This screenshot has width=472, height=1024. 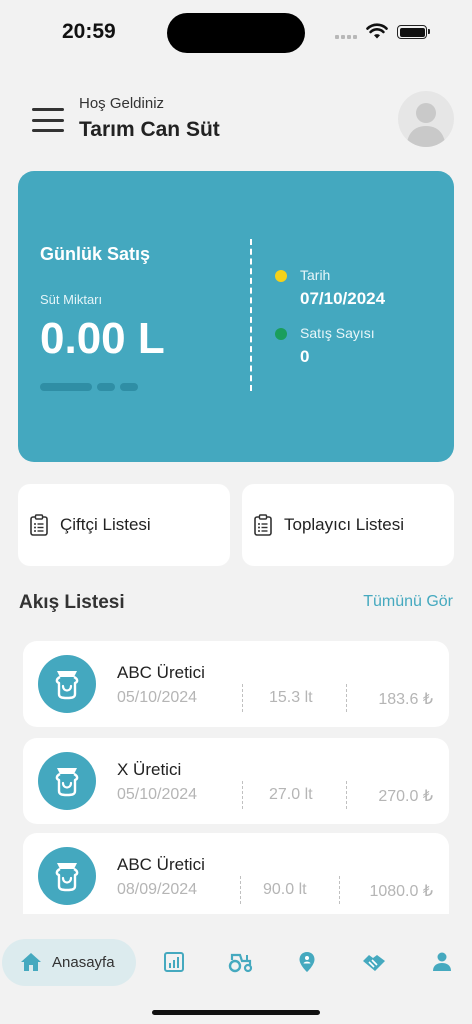 What do you see at coordinates (95, 254) in the screenshot?
I see `sales-card-title: Günlük Satış` at bounding box center [95, 254].